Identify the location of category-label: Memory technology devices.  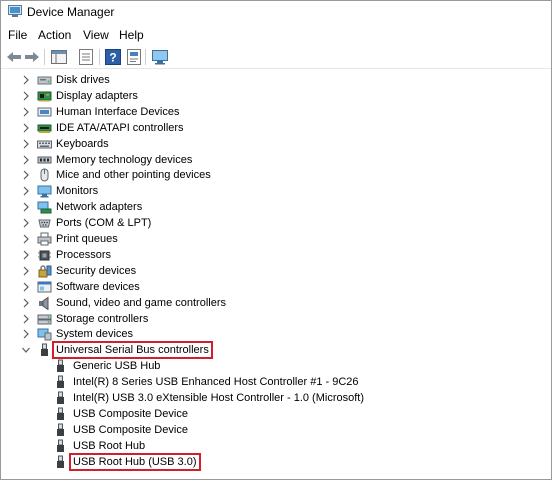
(124, 159).